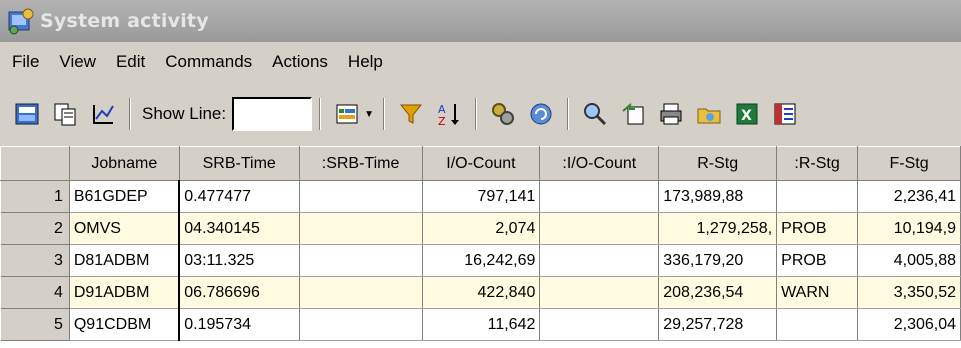  What do you see at coordinates (103, 114) in the screenshot?
I see `chart-edit-icon` at bounding box center [103, 114].